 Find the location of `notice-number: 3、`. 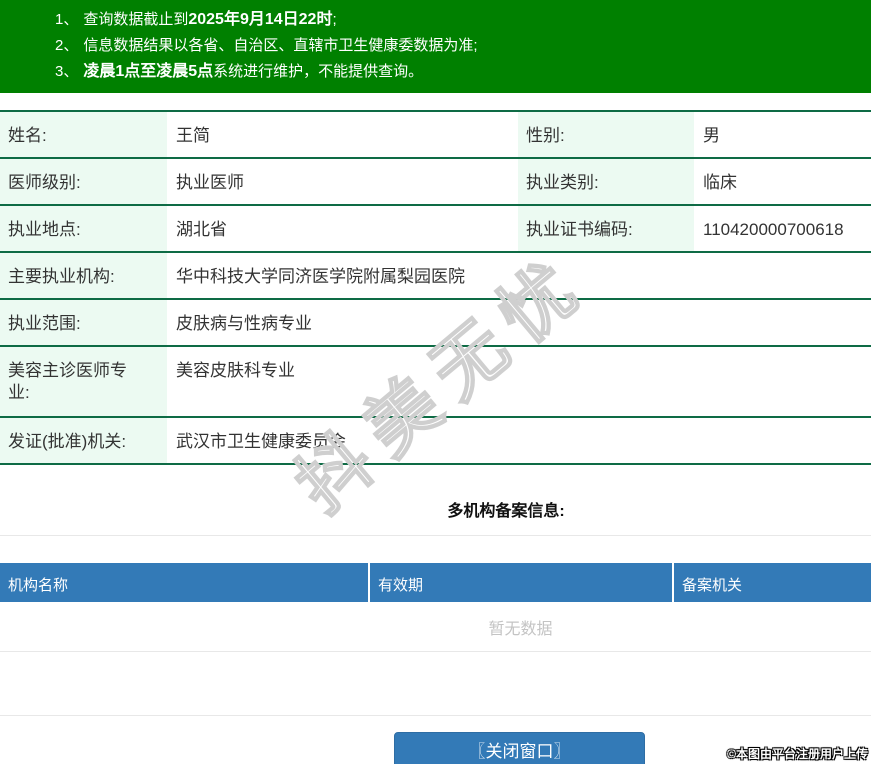

notice-number: 3、 is located at coordinates (67, 71).